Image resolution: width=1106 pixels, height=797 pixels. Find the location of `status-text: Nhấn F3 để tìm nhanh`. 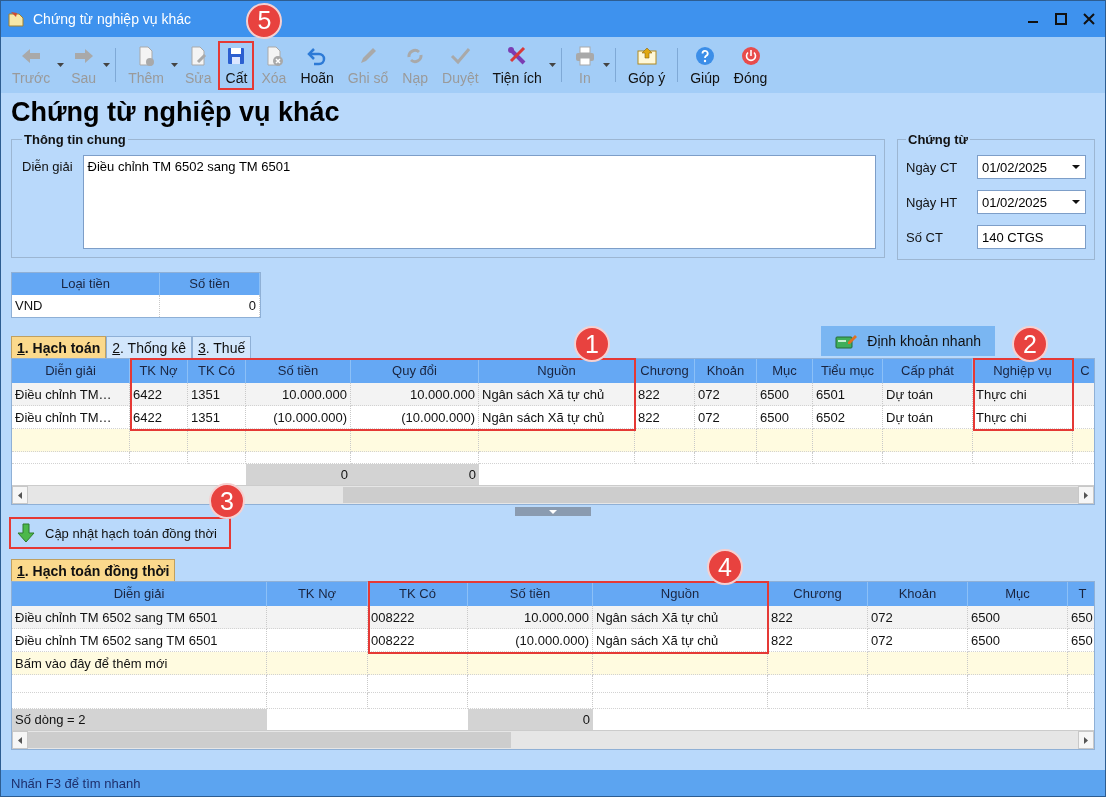

status-text: Nhấn F3 để tìm nhanh is located at coordinates (76, 783).